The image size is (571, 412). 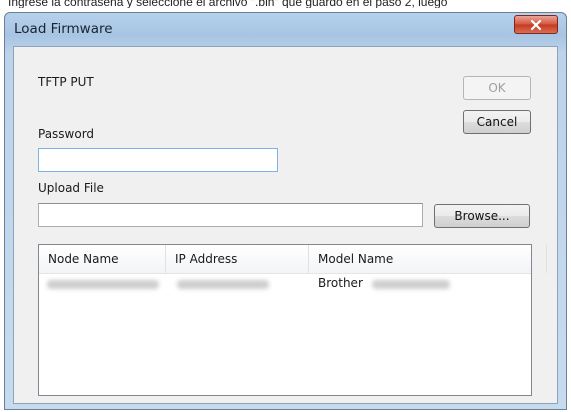 I want to click on close-button, so click(x=536, y=24).